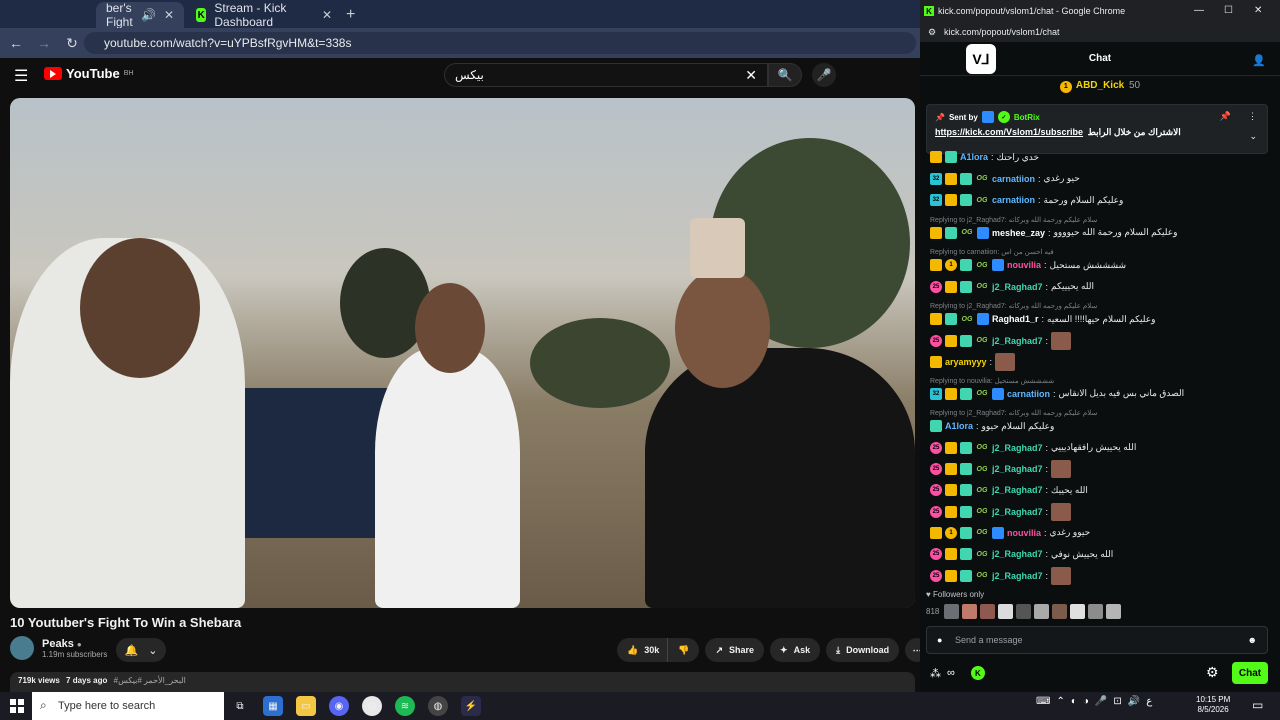 This screenshot has height=720, width=1280. I want to click on chevron-up-icon: ⌃, so click(1060, 701).